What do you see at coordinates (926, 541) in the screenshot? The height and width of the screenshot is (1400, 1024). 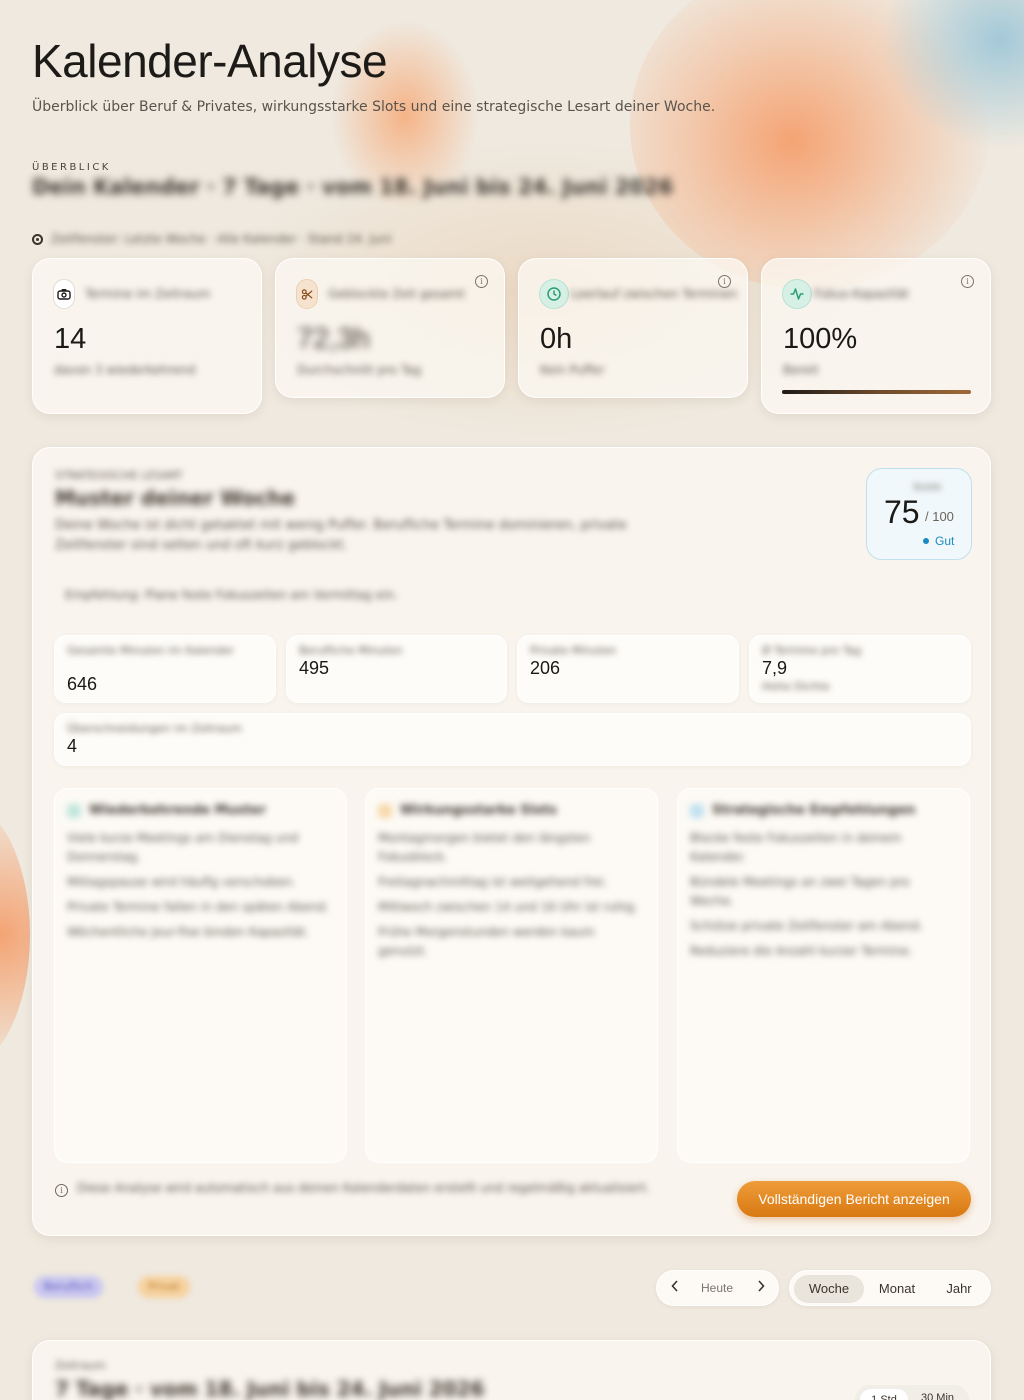 I see `status-dot` at bounding box center [926, 541].